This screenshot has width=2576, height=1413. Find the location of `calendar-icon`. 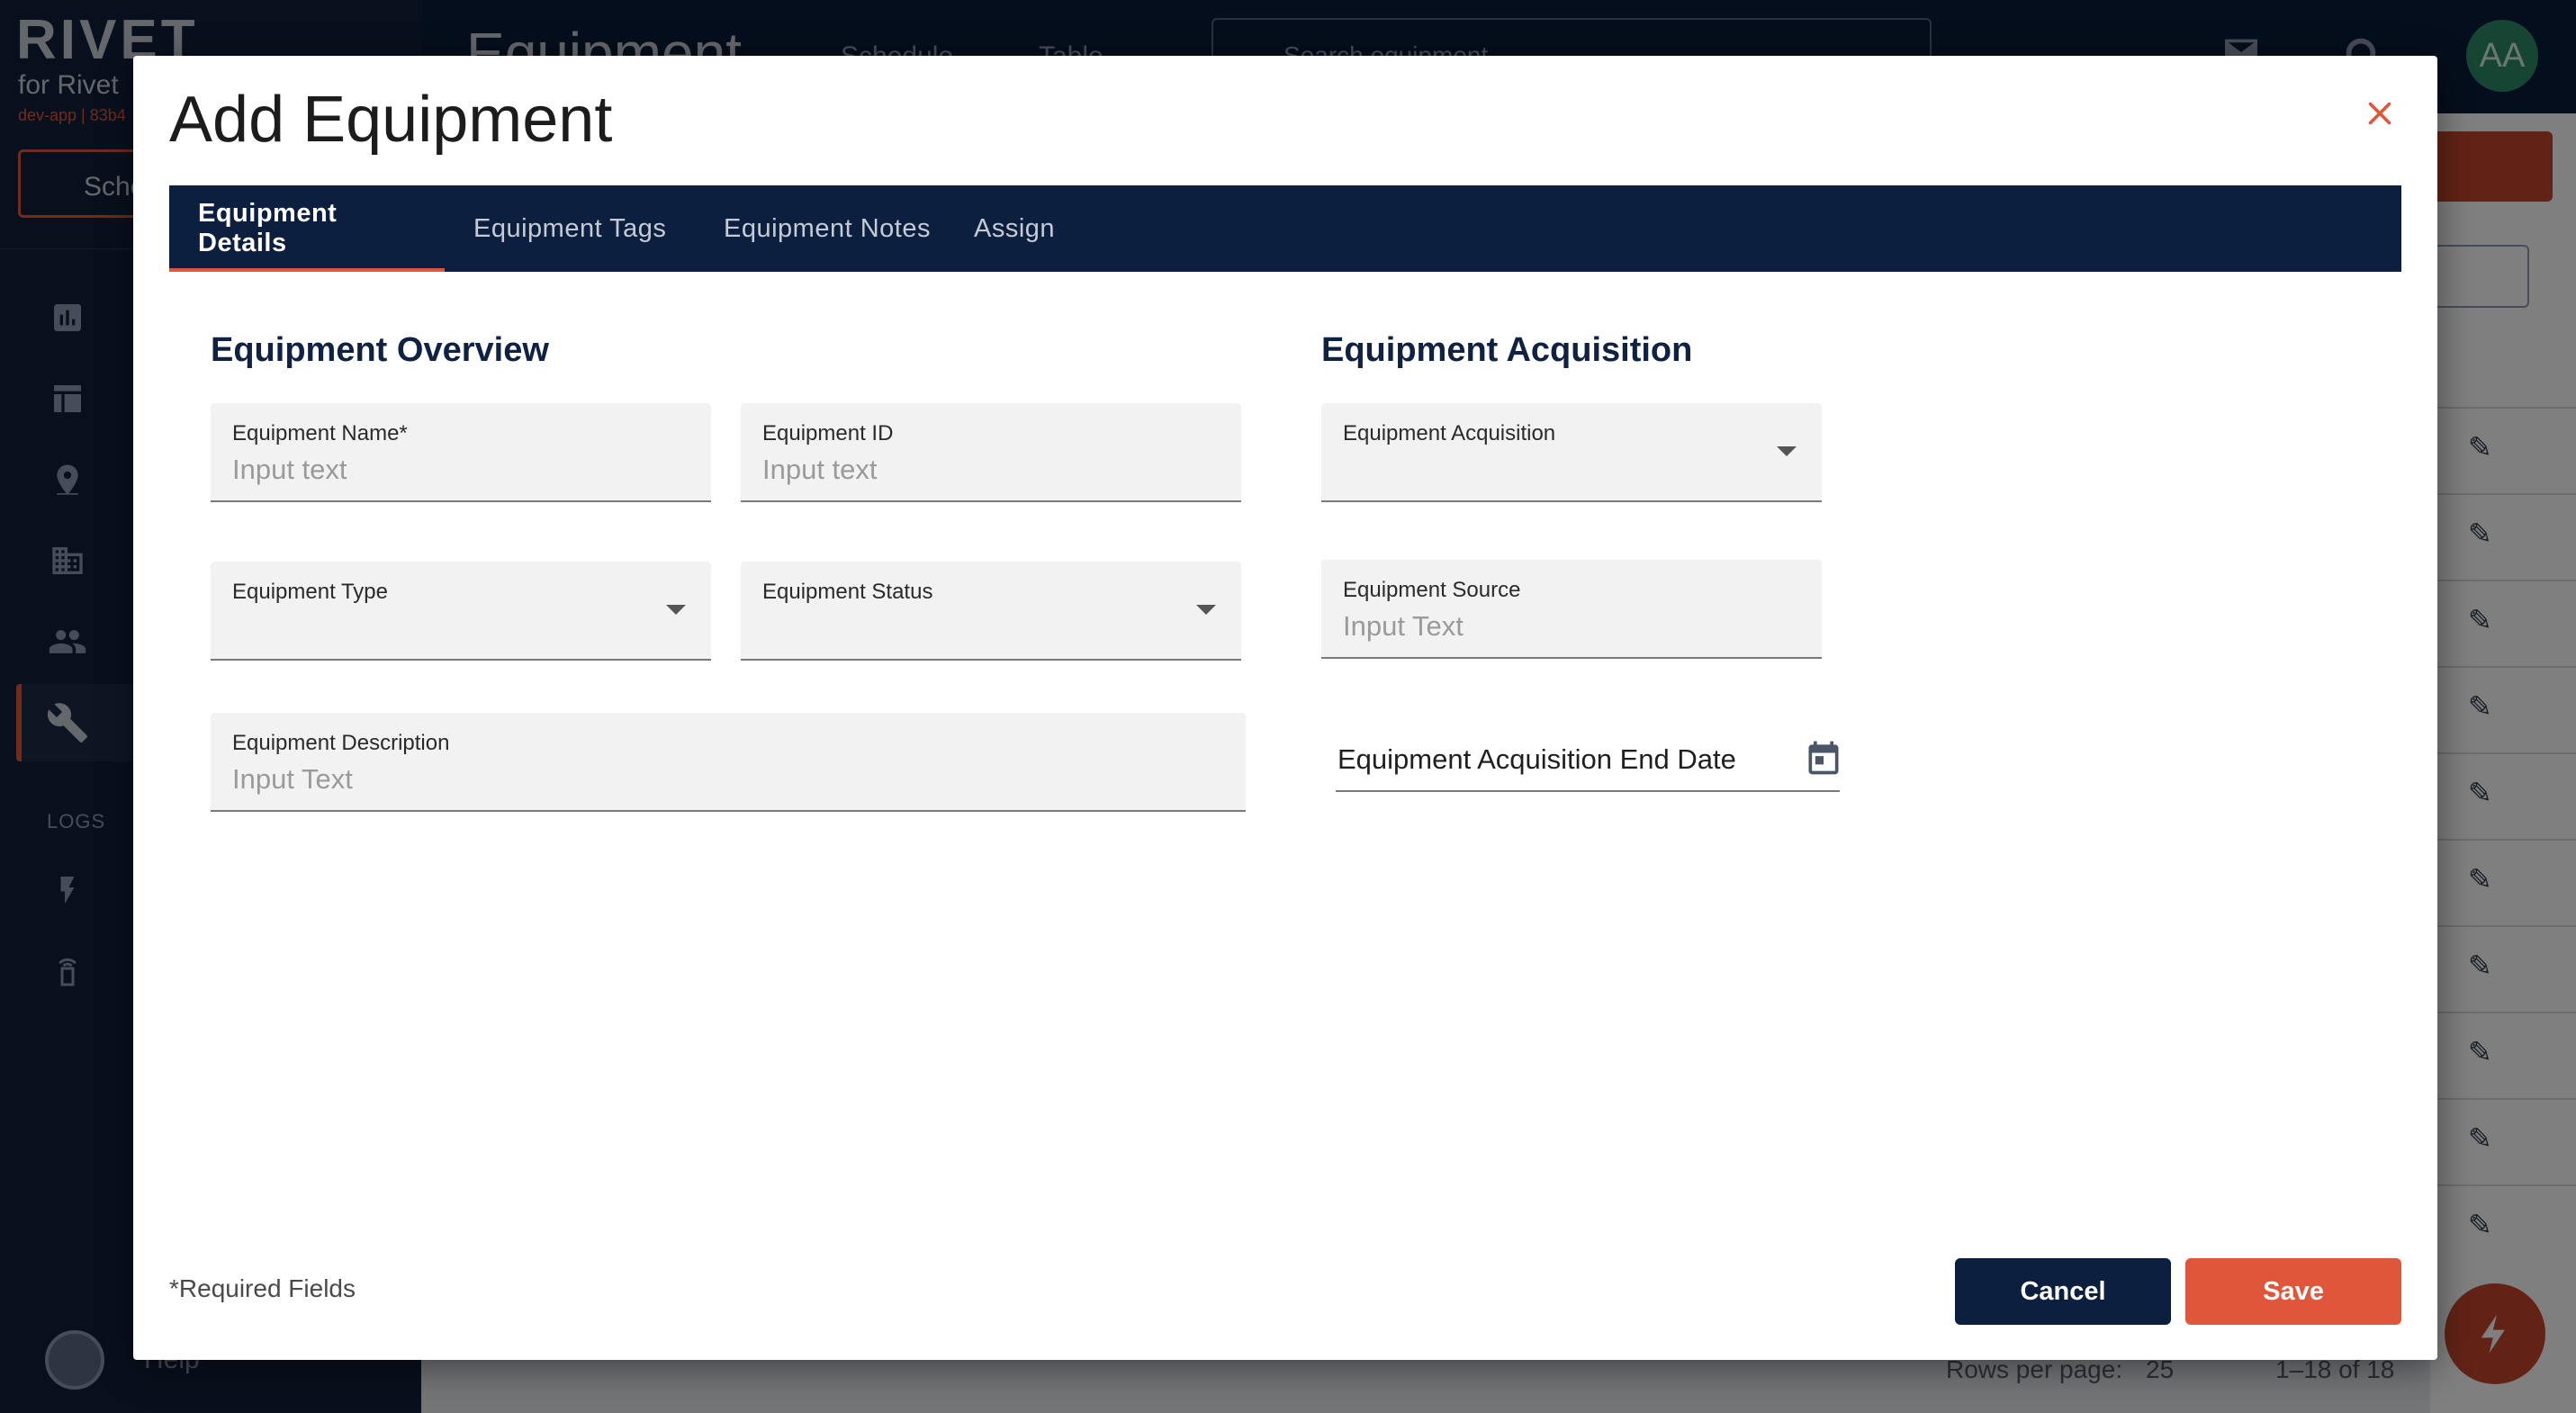

calendar-icon is located at coordinates (1823, 758).